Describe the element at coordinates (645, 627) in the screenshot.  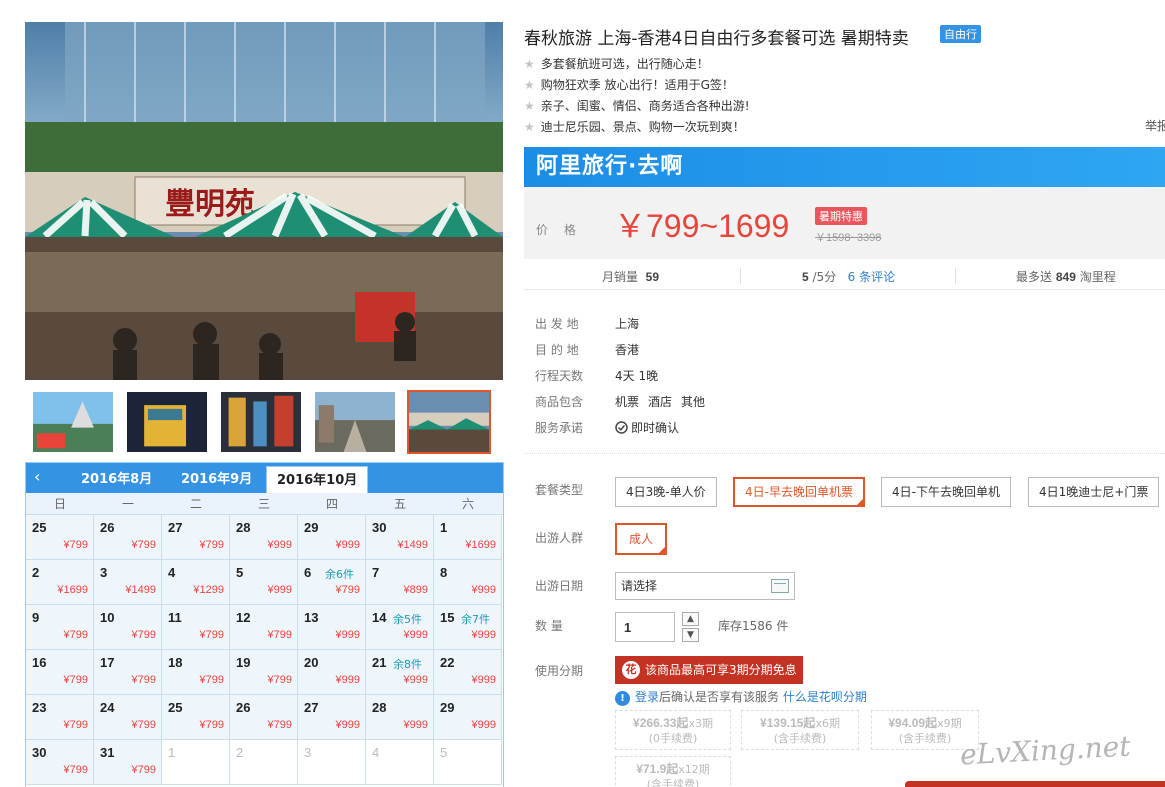
I see `quantity-input` at that location.